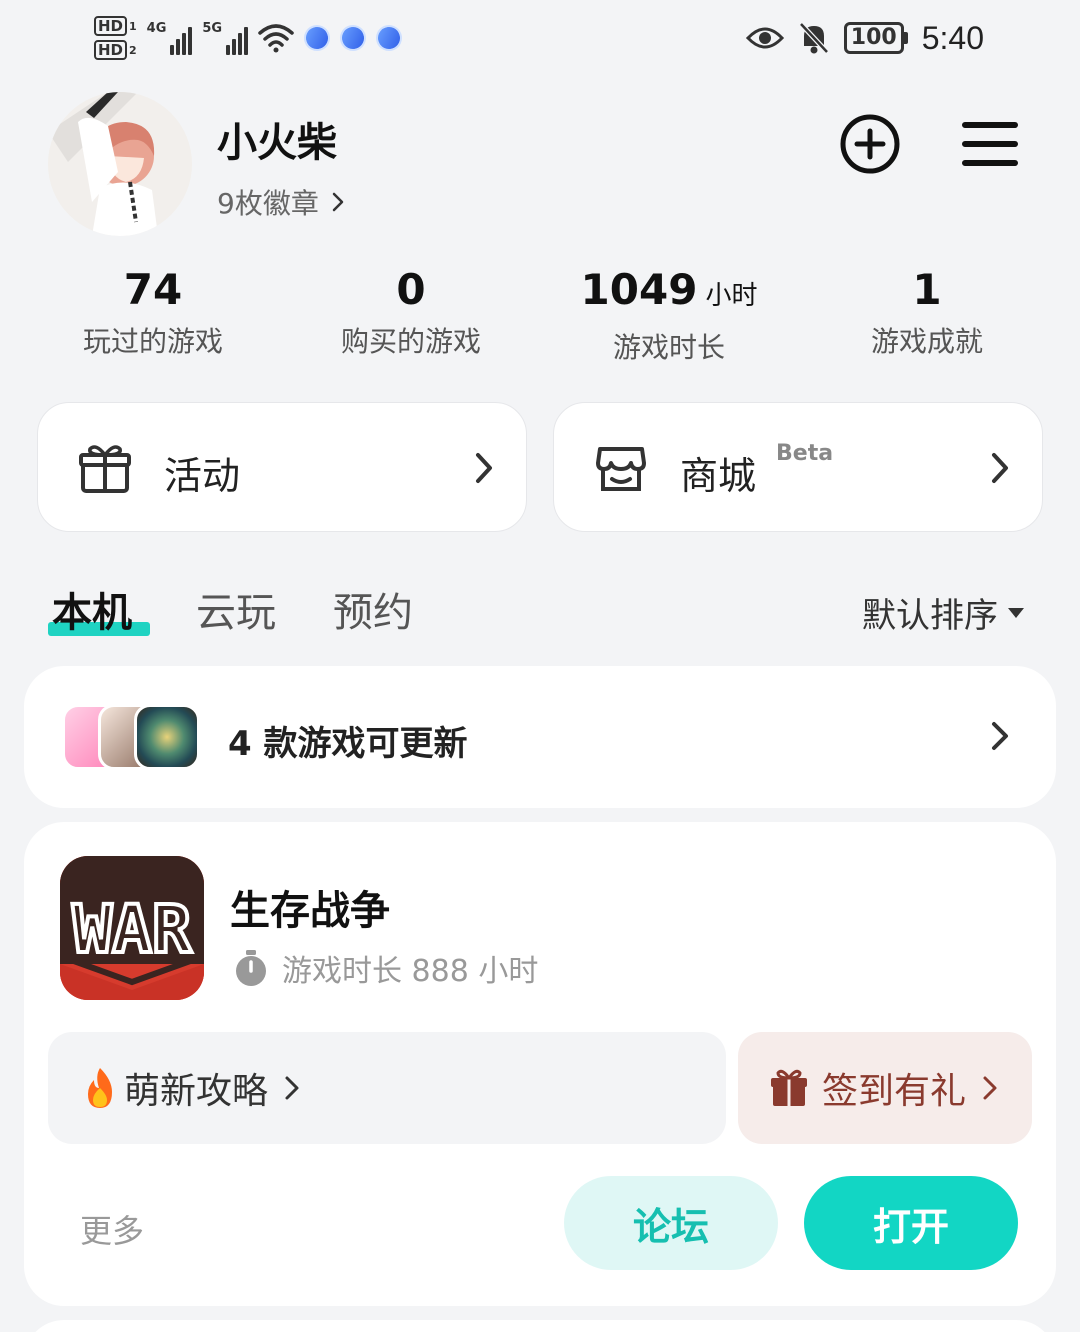 The height and width of the screenshot is (1332, 1080). Describe the element at coordinates (930, 616) in the screenshot. I see `sort-label: 默认排序` at that location.